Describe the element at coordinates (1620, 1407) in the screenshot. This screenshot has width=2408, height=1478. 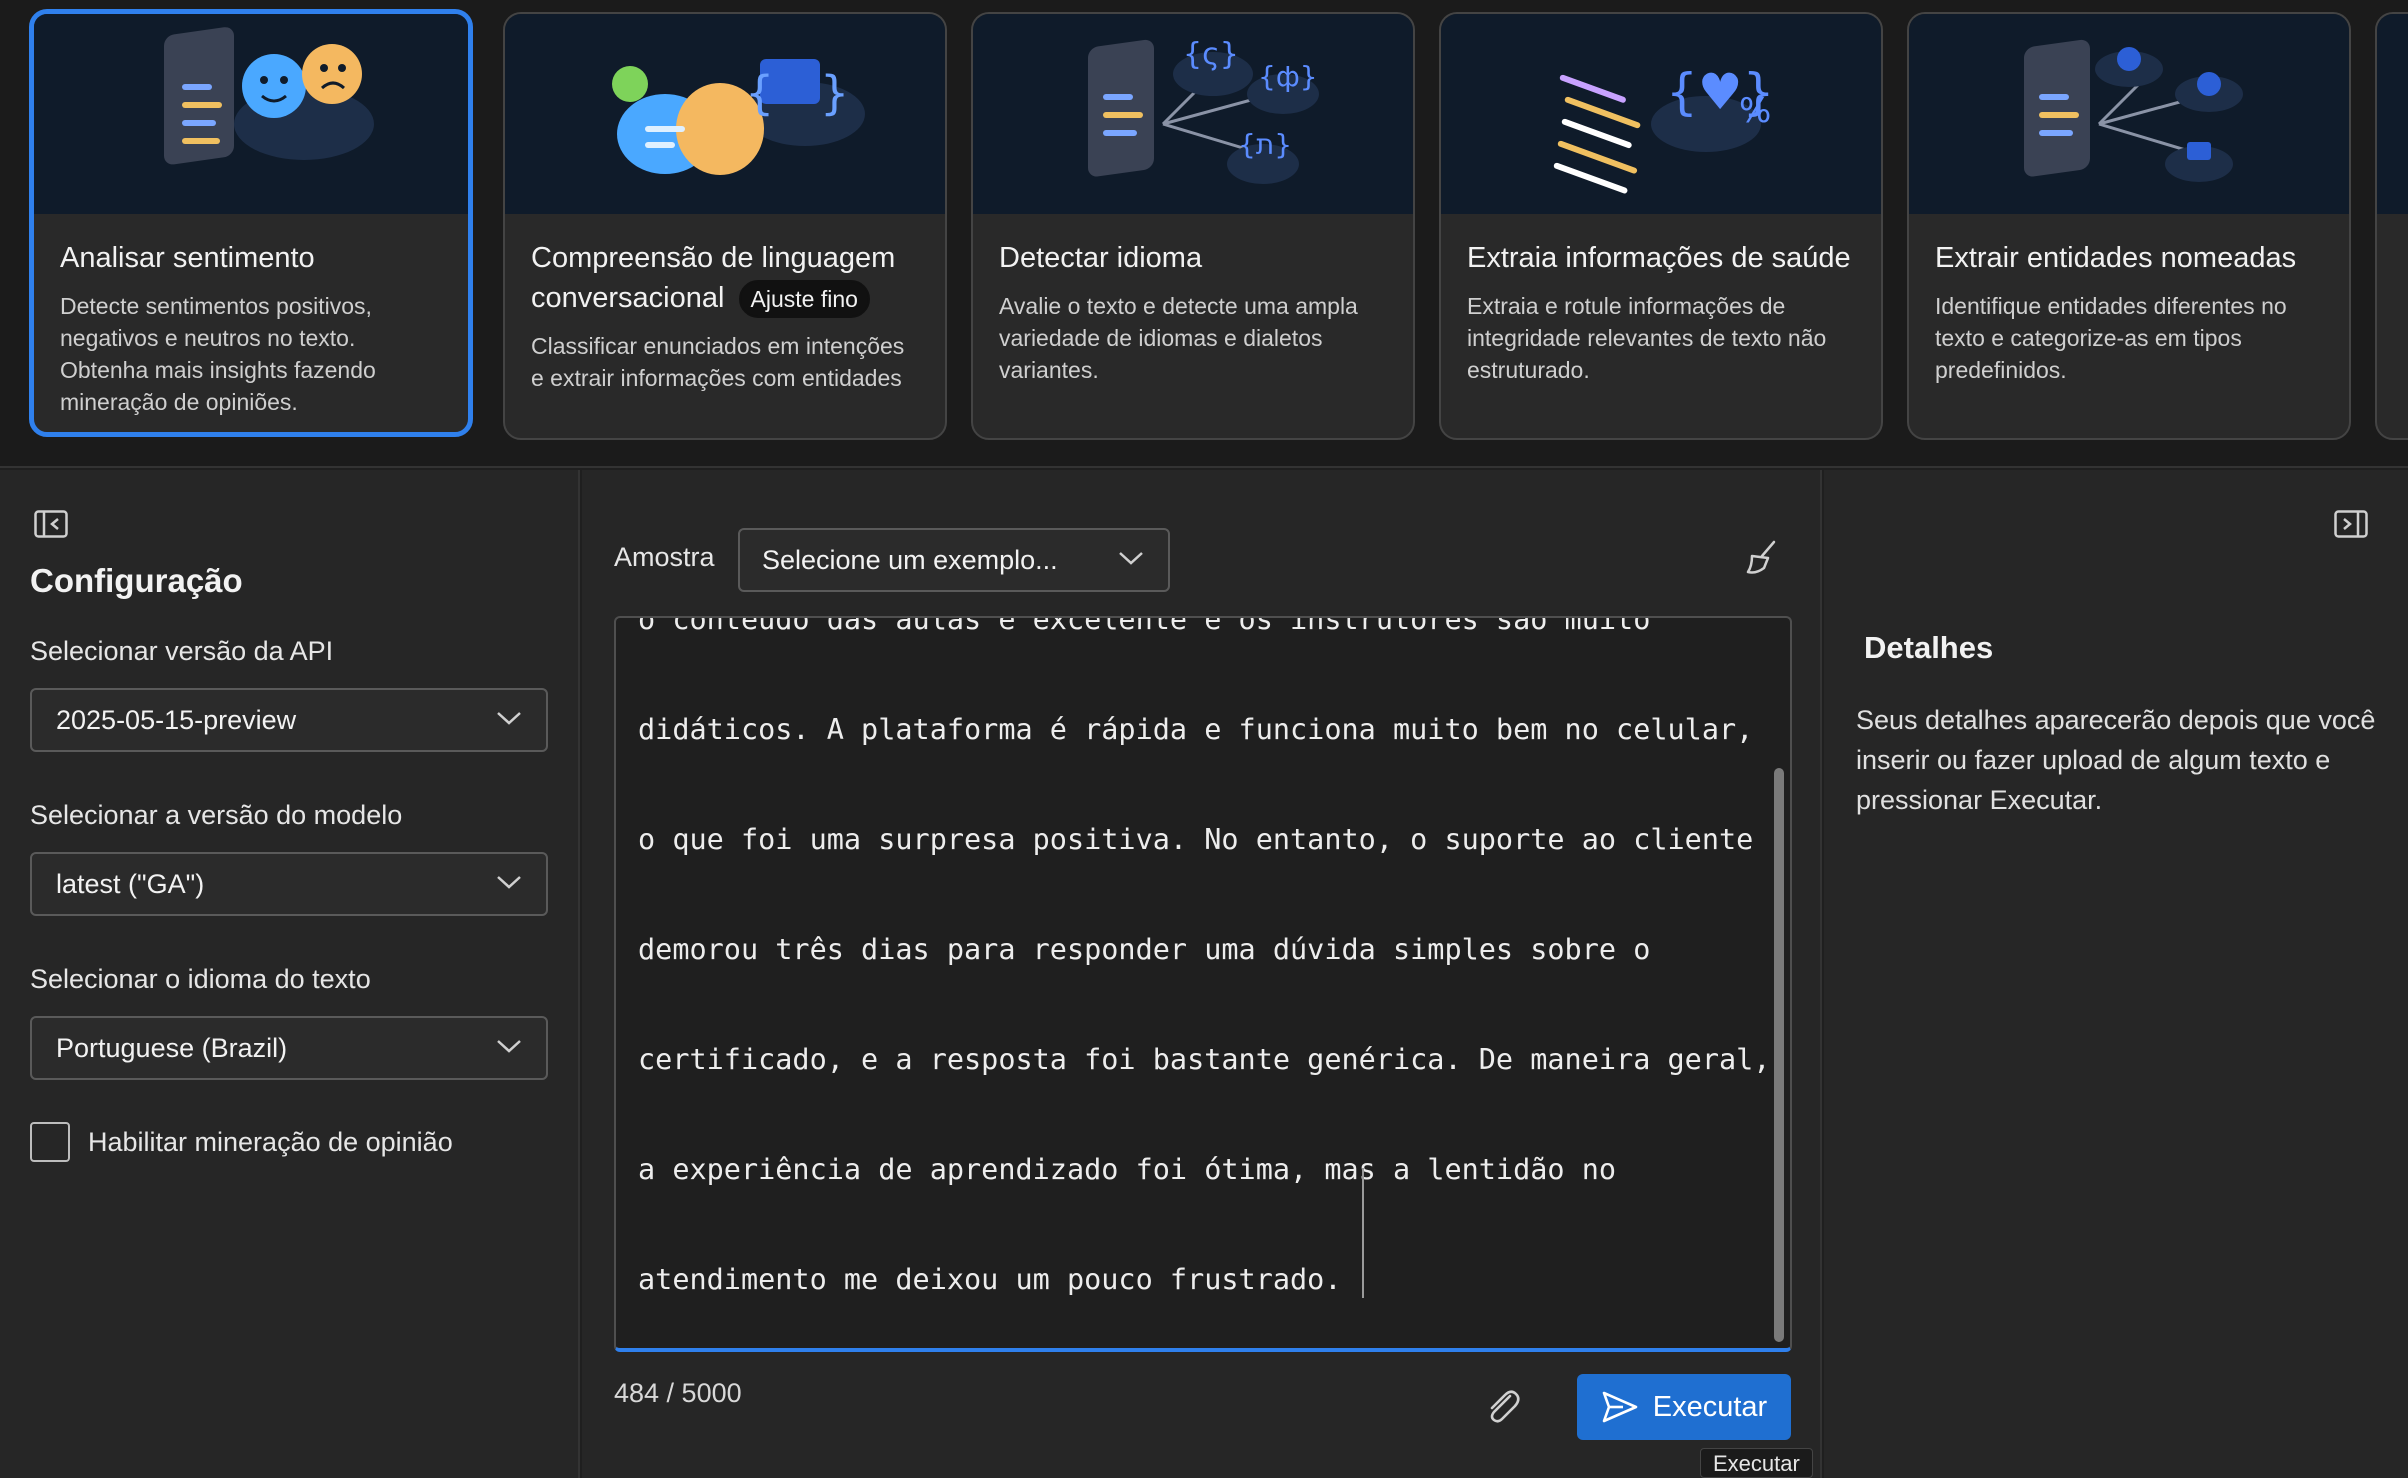
I see `send-icon` at that location.